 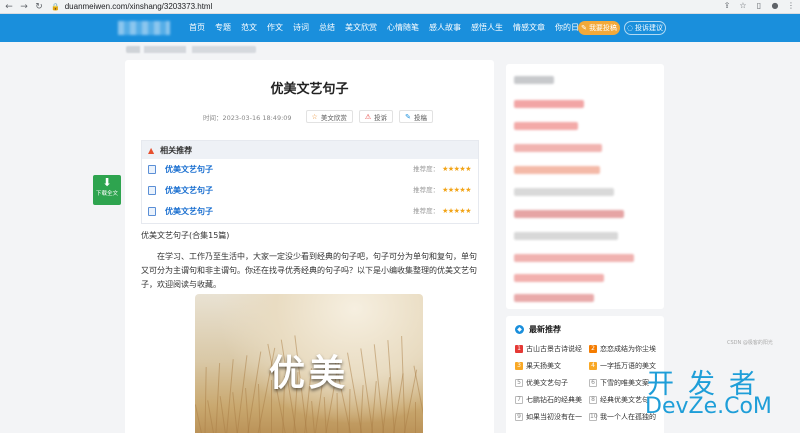 What do you see at coordinates (138, 6) in the screenshot?
I see `url-text: duanmeiwen.com/xinshang/3203373.html` at bounding box center [138, 6].